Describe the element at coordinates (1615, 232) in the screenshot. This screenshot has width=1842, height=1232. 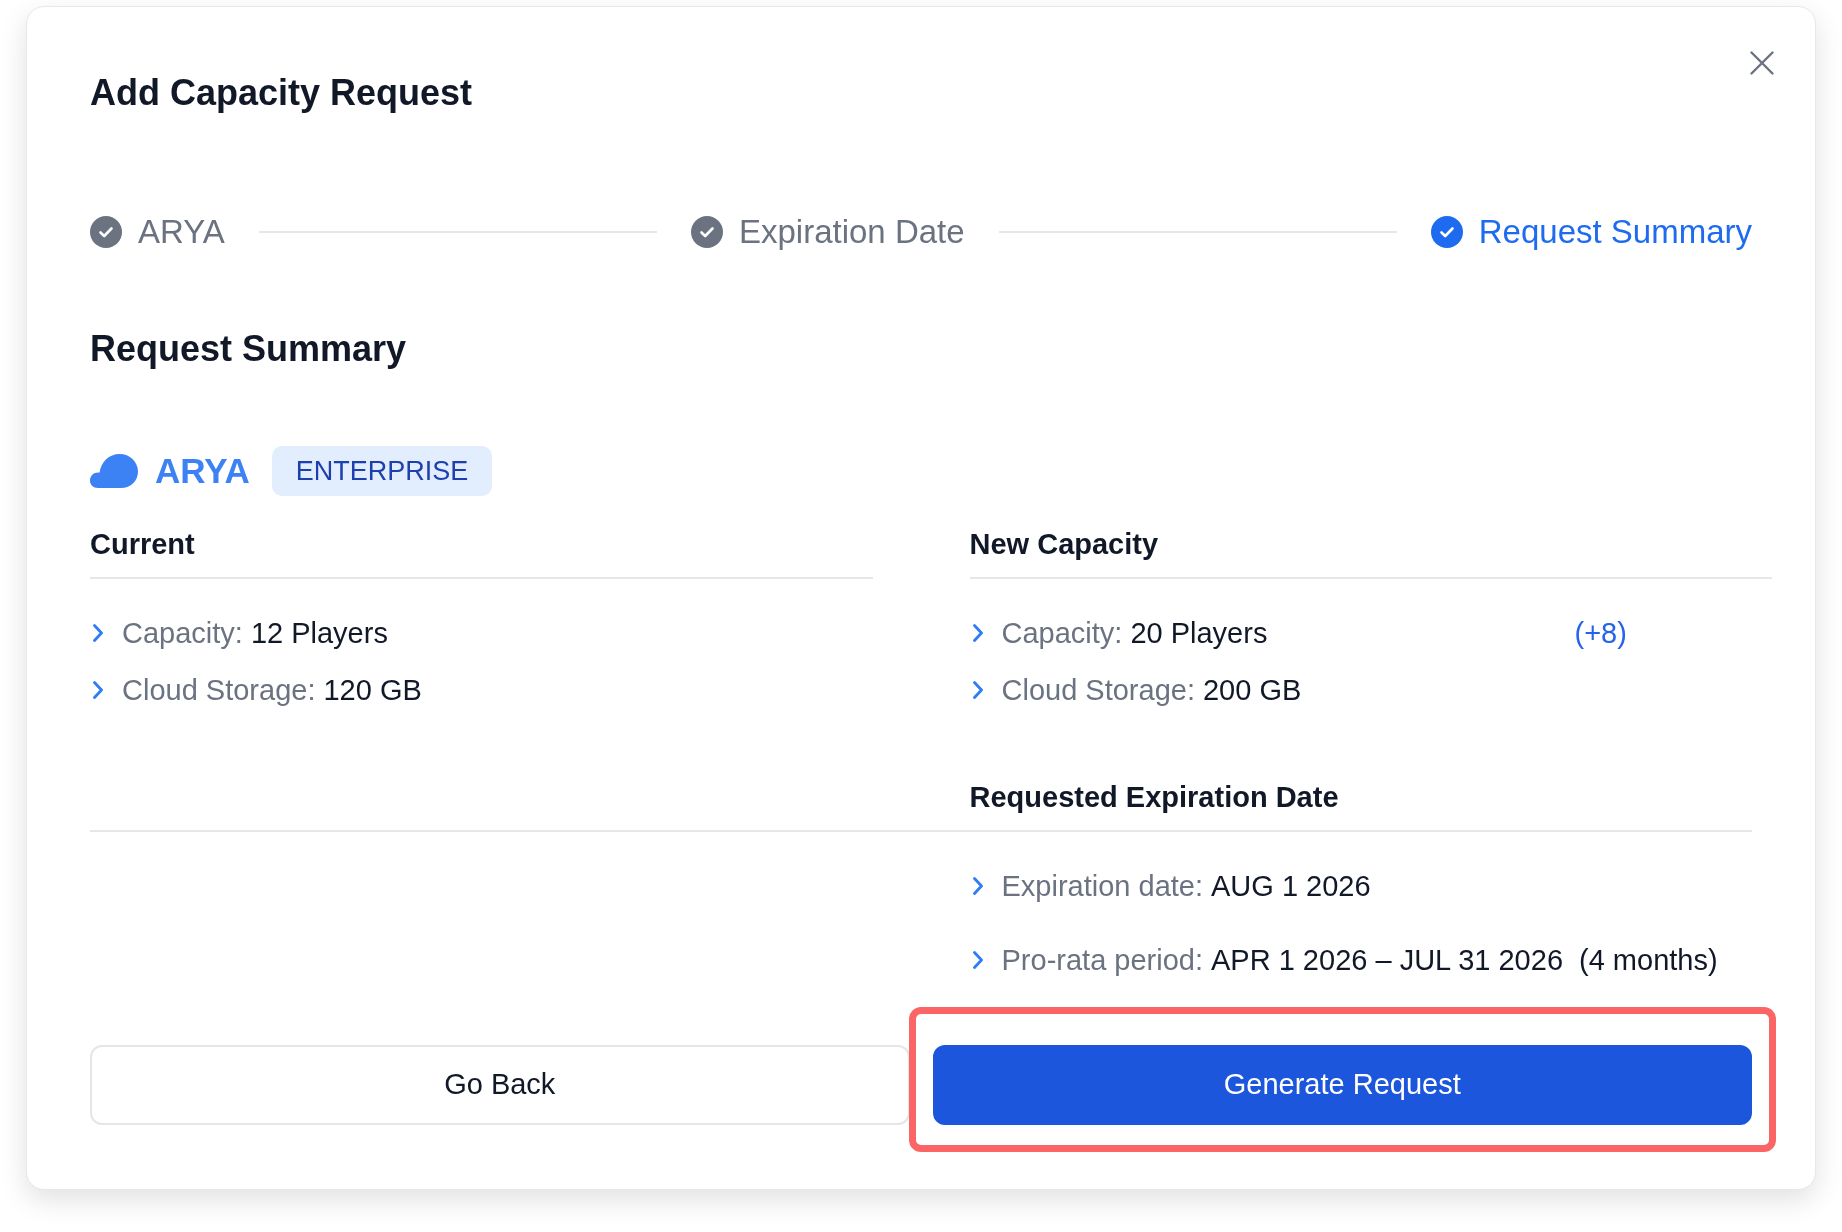
I see `step-label: Request Summary` at that location.